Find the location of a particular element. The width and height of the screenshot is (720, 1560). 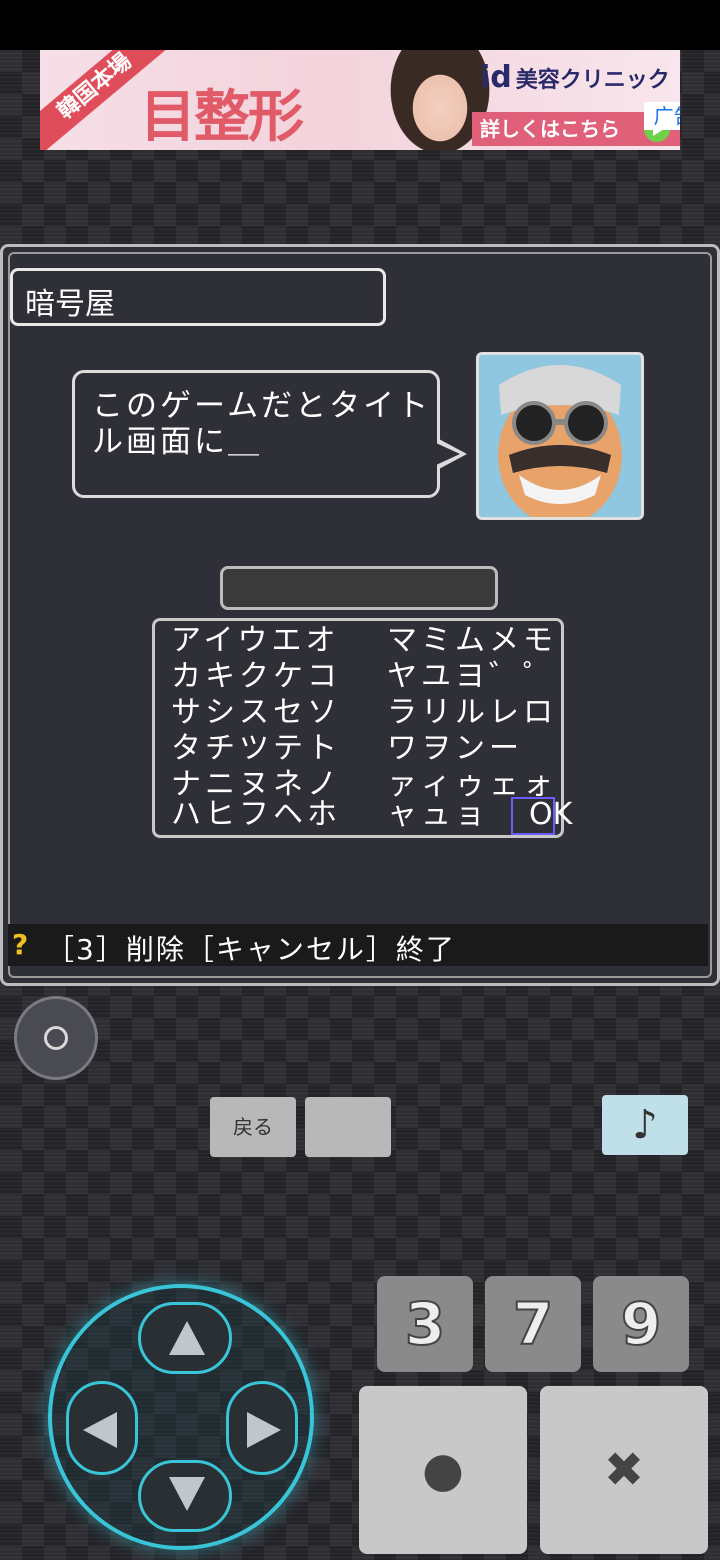

kana-keys-left: アイウエオ is located at coordinates (255, 641).